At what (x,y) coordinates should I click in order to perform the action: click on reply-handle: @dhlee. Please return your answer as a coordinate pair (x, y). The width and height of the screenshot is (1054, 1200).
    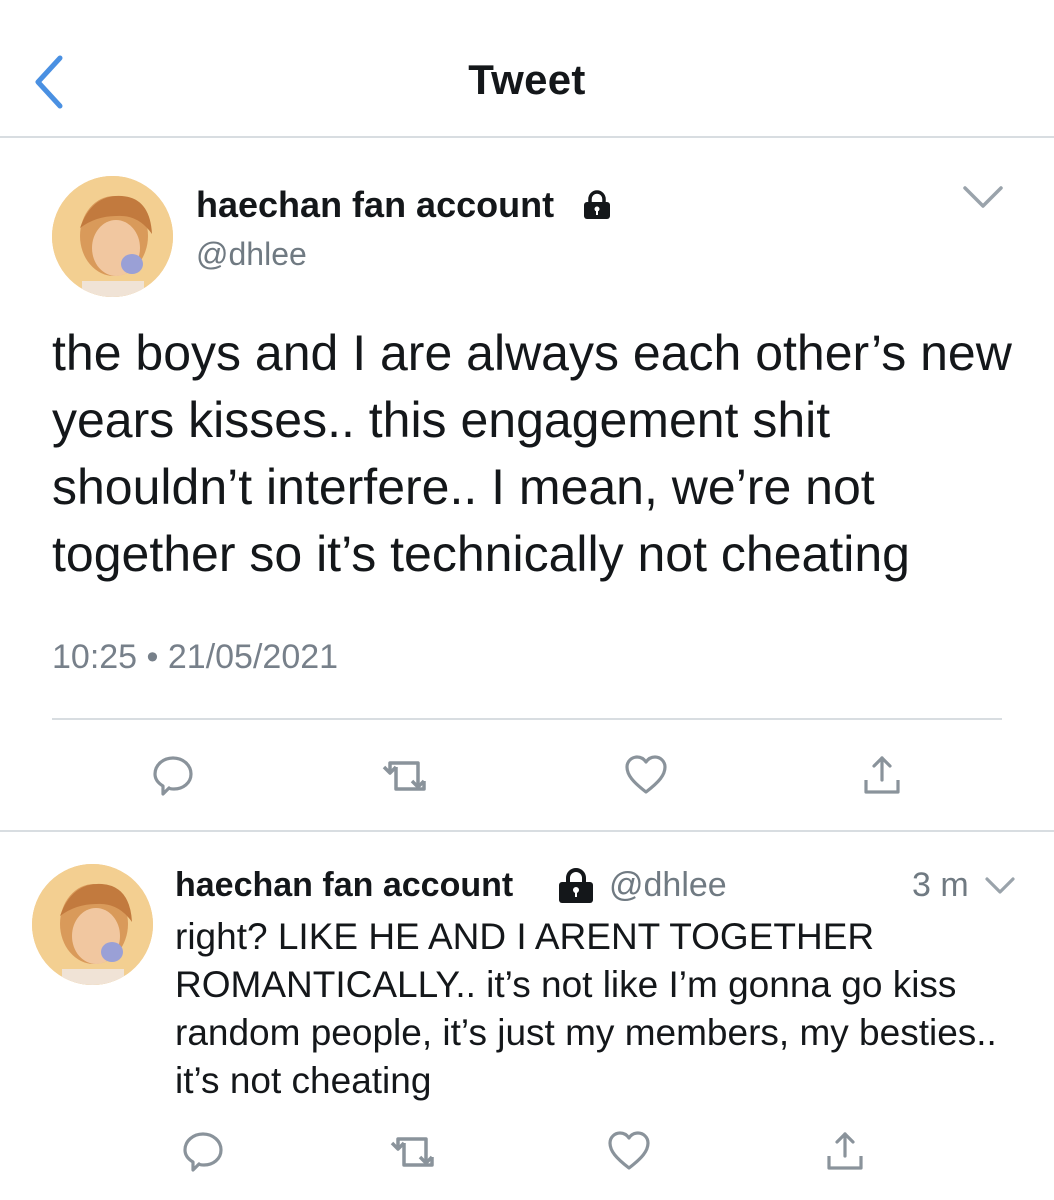
    Looking at the image, I should click on (668, 885).